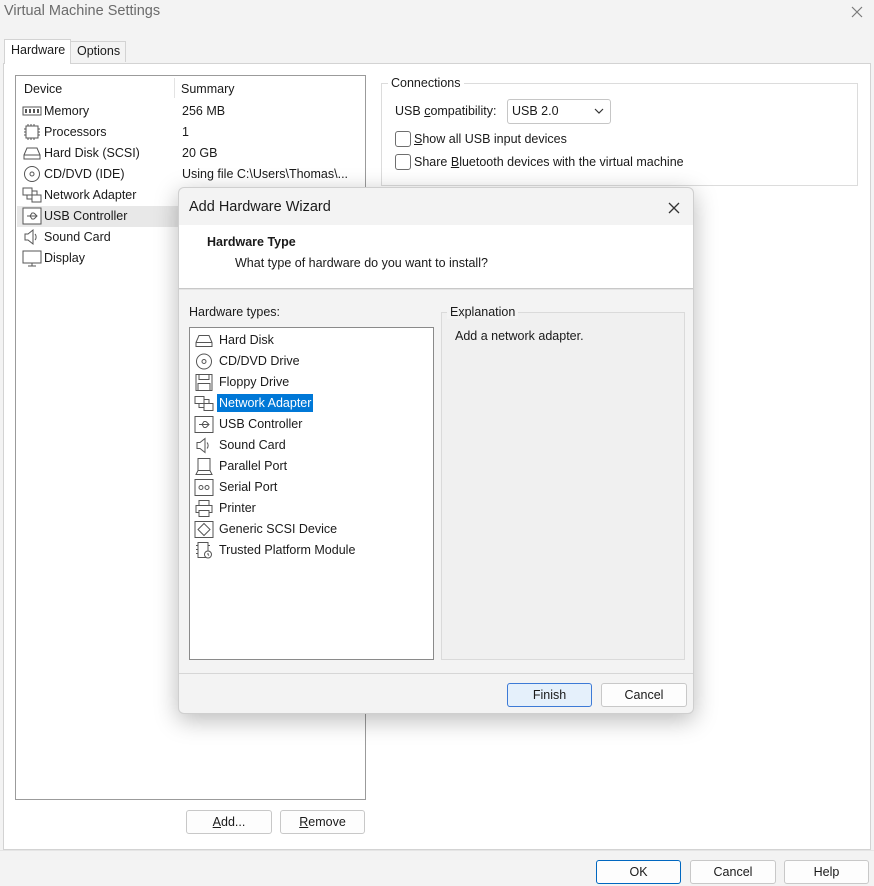  I want to click on device-row-hard-disk: Hard Disk (SCSI) 20 GB, so click(191, 153).